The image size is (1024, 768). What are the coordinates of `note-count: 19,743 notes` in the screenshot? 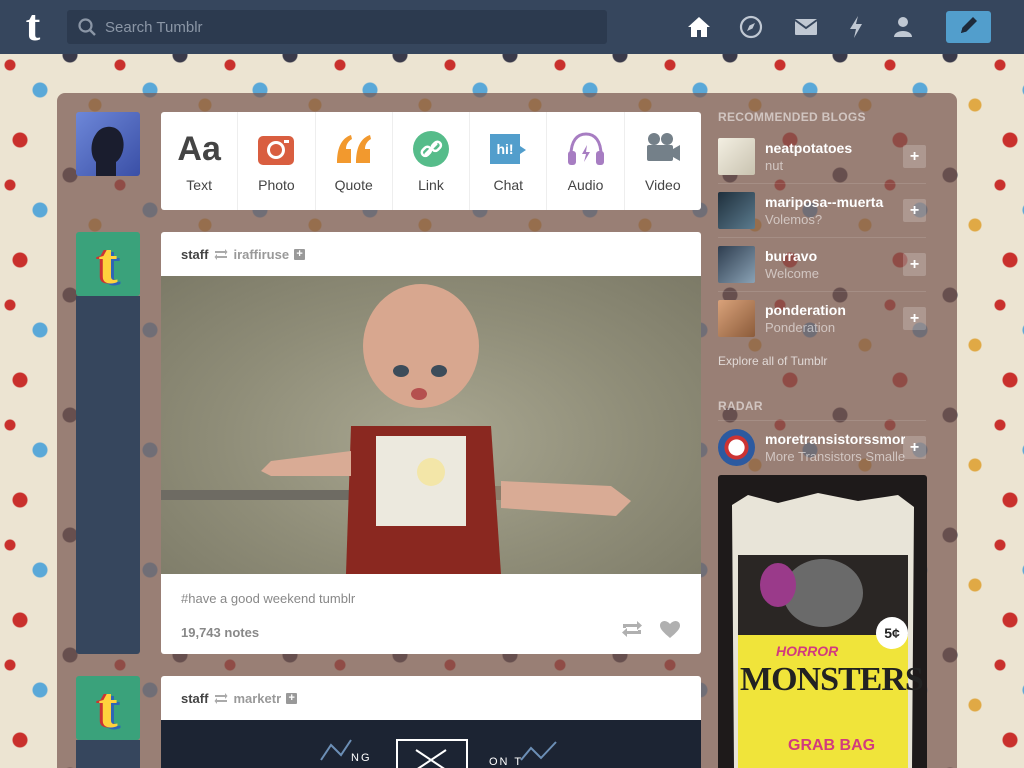 It's located at (220, 632).